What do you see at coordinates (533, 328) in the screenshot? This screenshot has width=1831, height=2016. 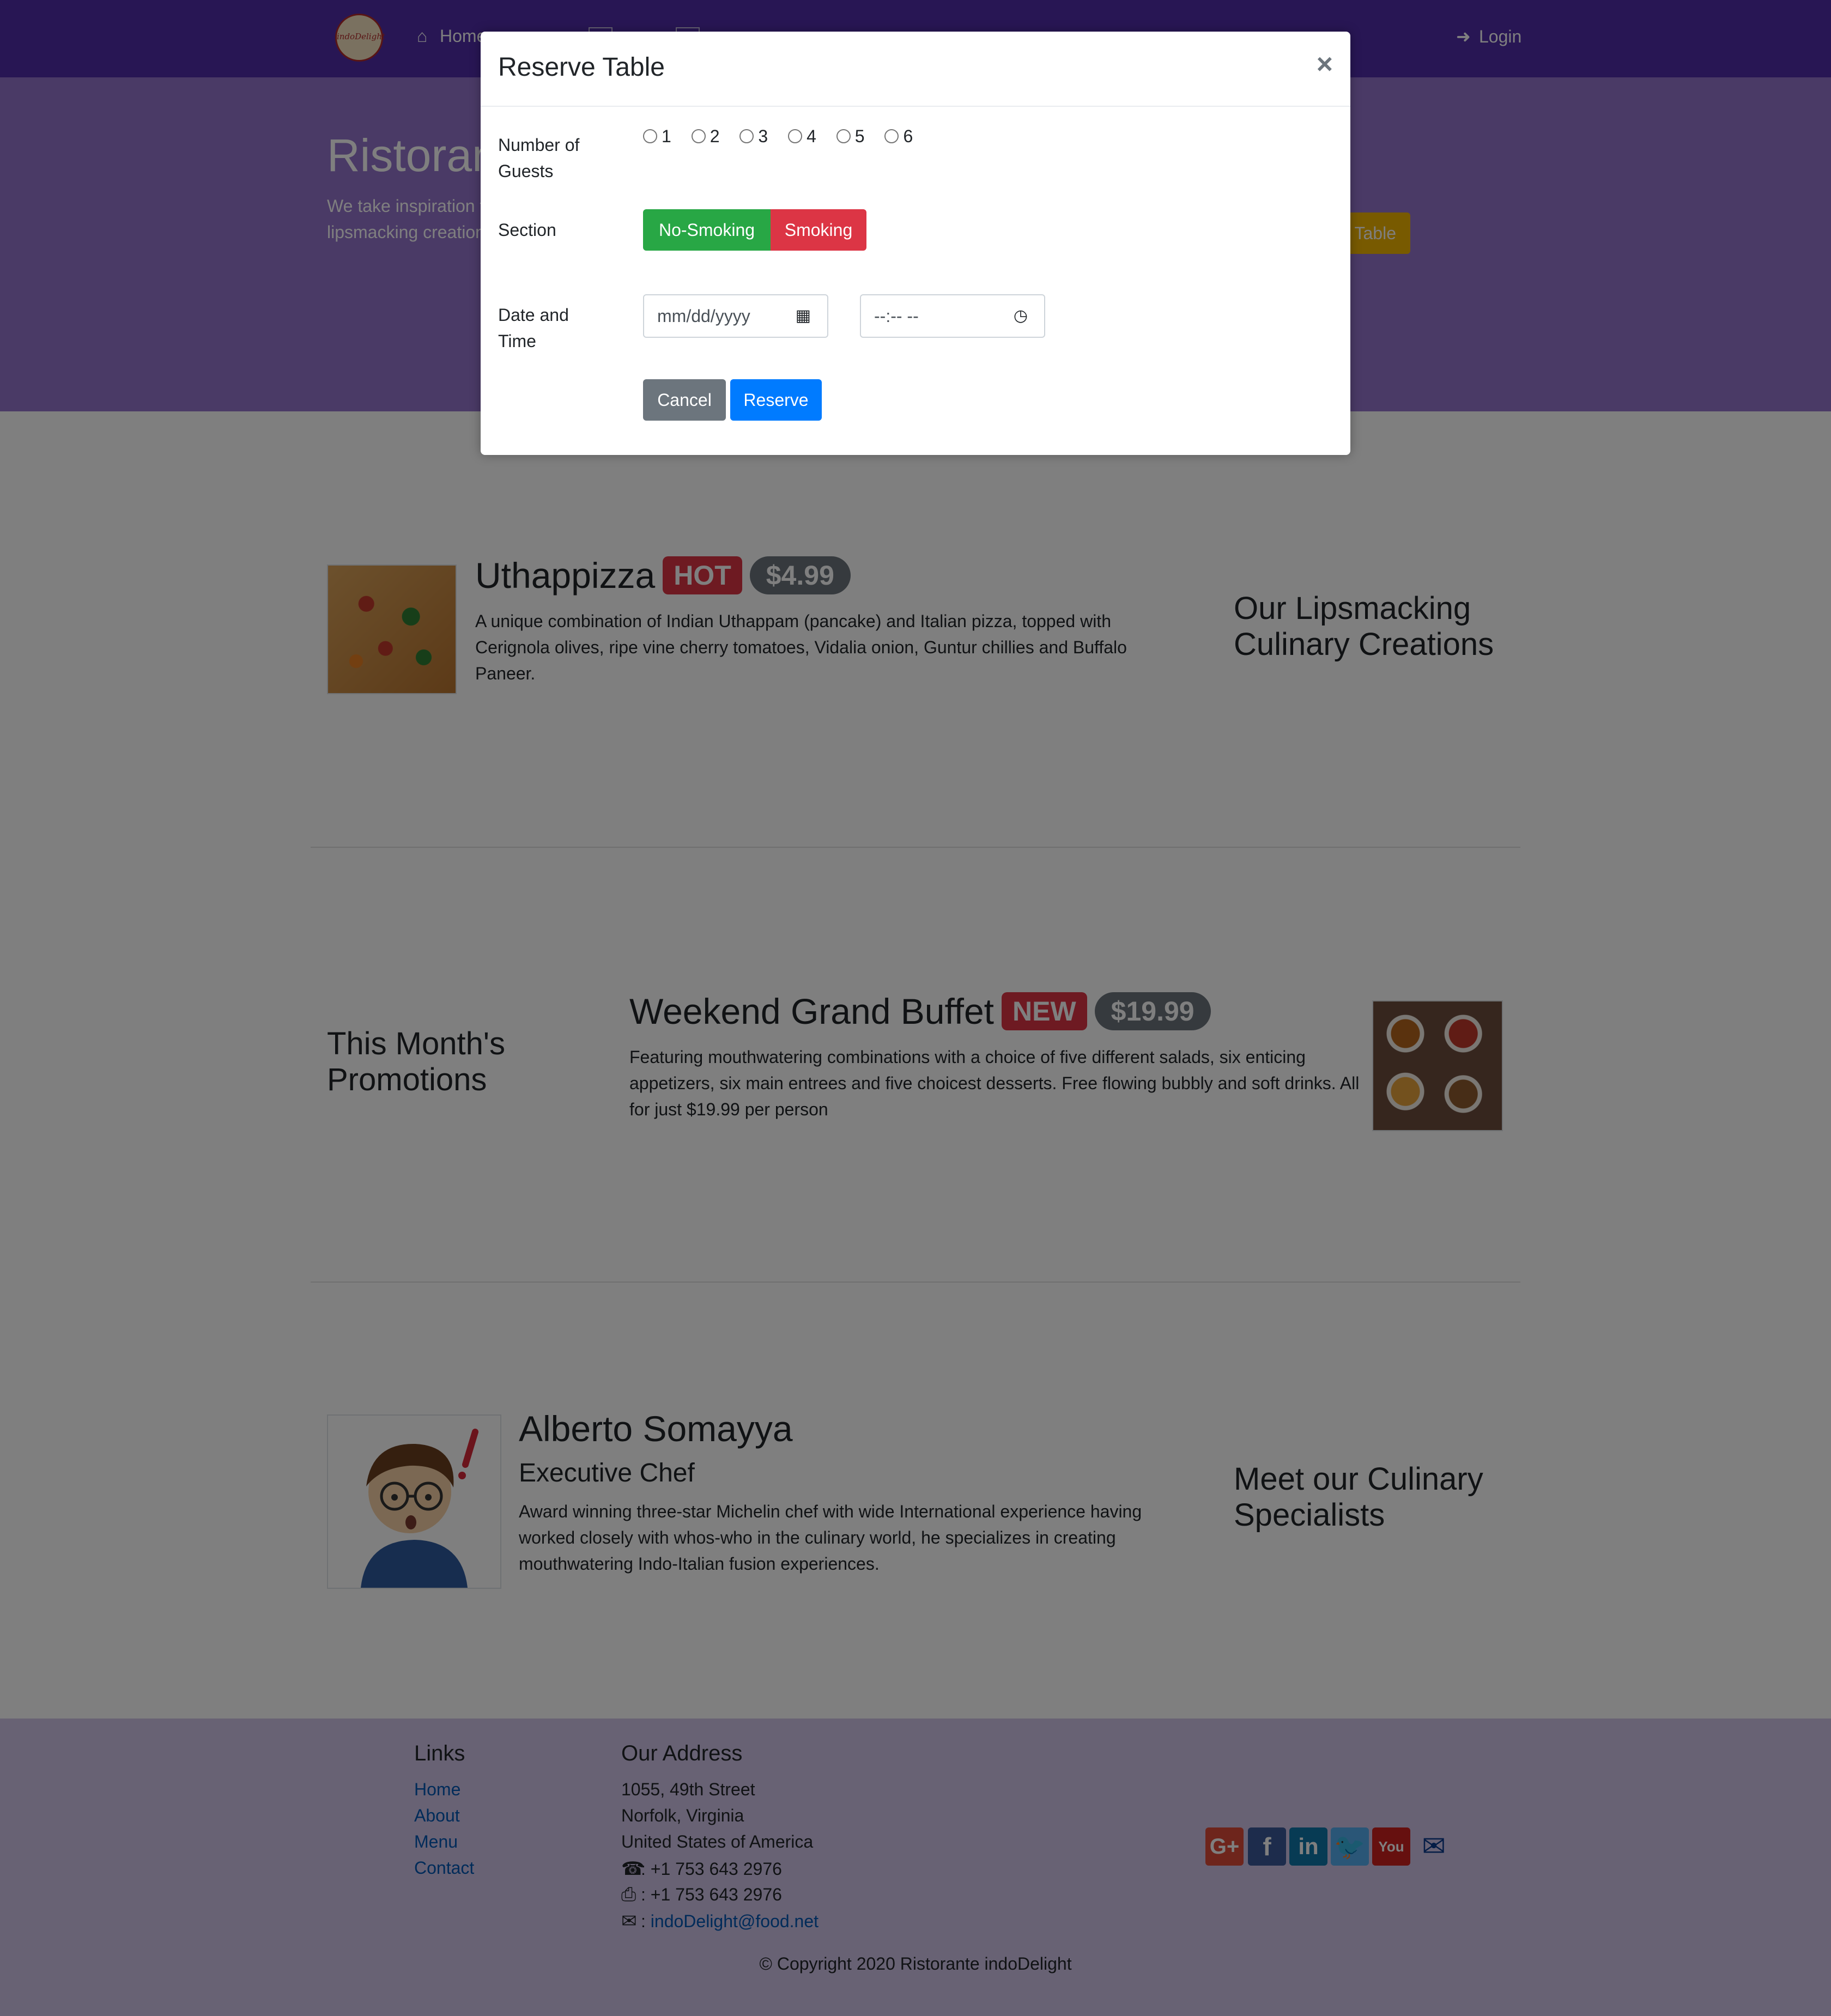 I see `datetime-label: Date and Time` at bounding box center [533, 328].